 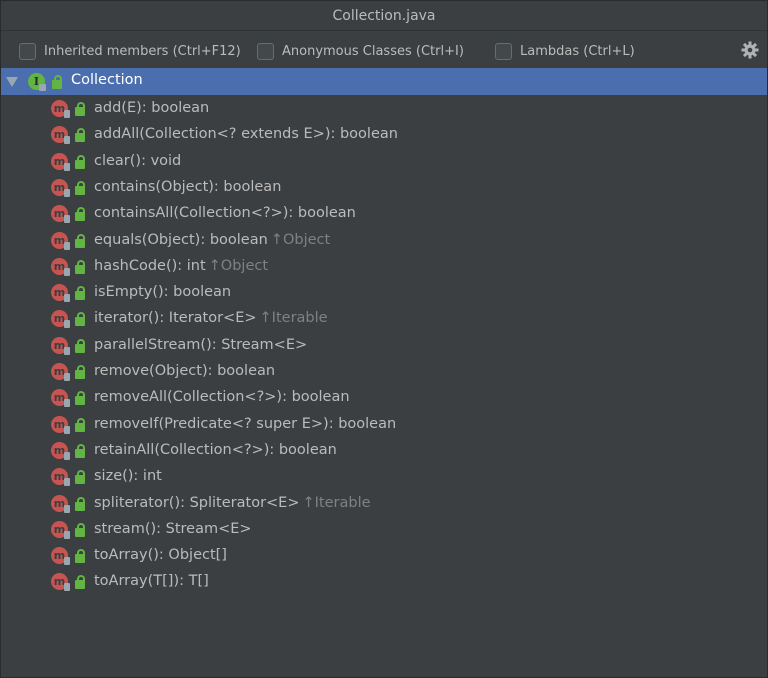 What do you see at coordinates (384, 241) in the screenshot?
I see `tree-item-method: m equals(Object): boolean ↑Object` at bounding box center [384, 241].